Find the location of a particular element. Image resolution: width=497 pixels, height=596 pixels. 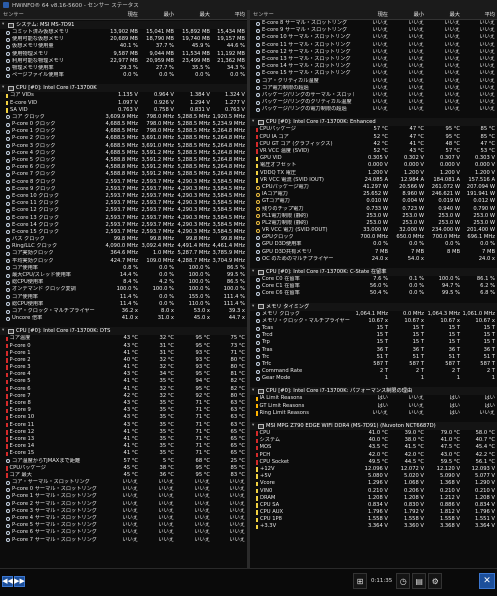

sensor-row: P-core 5 サーマル・スロットリング いいえ いいえ いいえ いいえ is located at coordinates (123, 525).